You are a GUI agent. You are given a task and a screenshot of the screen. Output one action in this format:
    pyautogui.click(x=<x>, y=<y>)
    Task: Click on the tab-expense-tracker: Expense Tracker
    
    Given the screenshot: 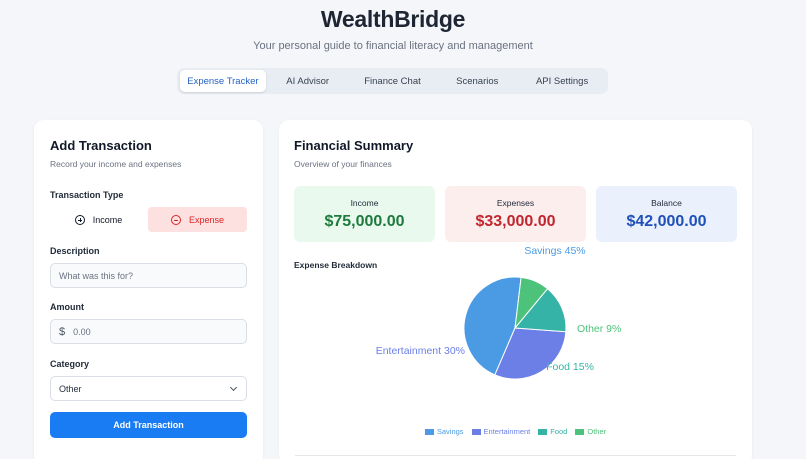 What is the action you would take?
    pyautogui.click(x=223, y=81)
    